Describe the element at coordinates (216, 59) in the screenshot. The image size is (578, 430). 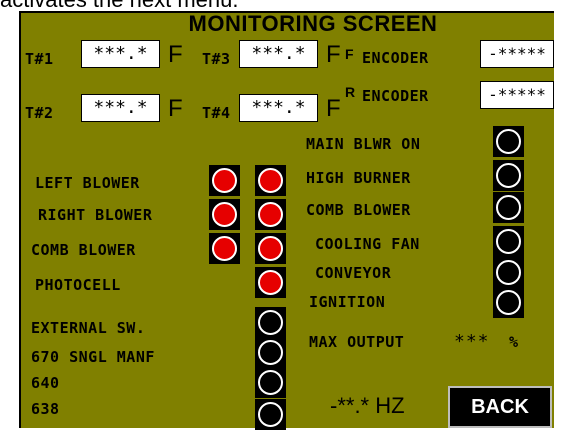
I see `t3-label: T#3` at that location.